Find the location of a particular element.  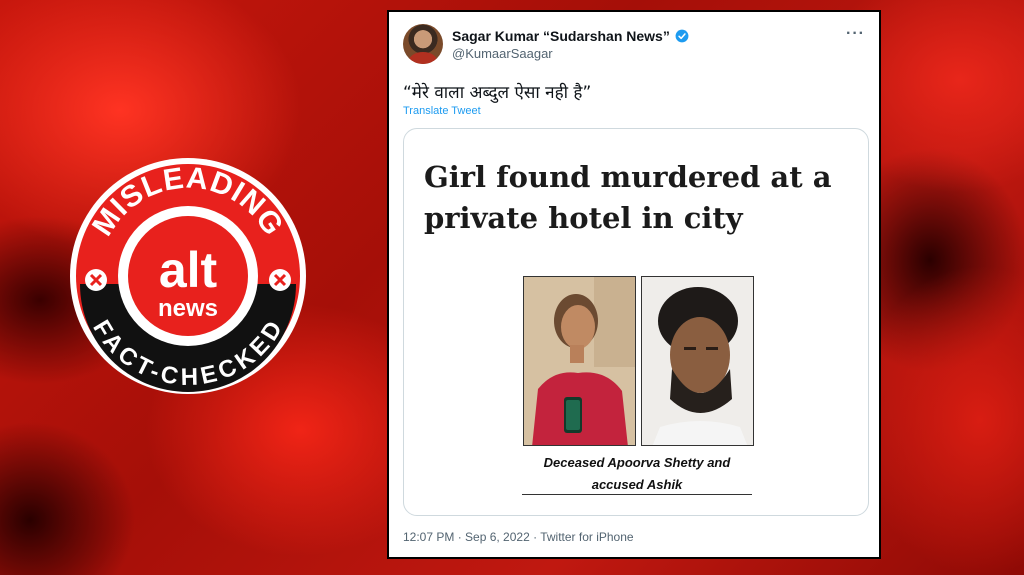

photo-deceased is located at coordinates (579, 361).